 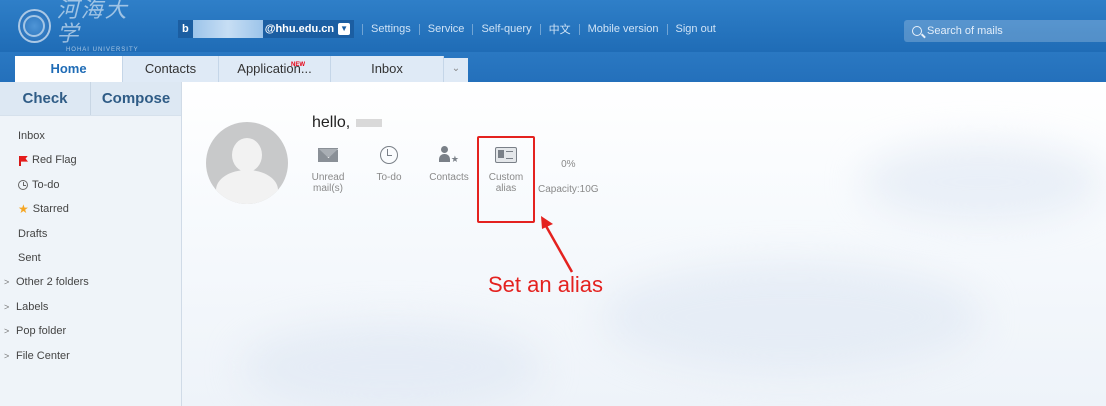 I want to click on contacts-stat: ★ Contacts, so click(x=449, y=163).